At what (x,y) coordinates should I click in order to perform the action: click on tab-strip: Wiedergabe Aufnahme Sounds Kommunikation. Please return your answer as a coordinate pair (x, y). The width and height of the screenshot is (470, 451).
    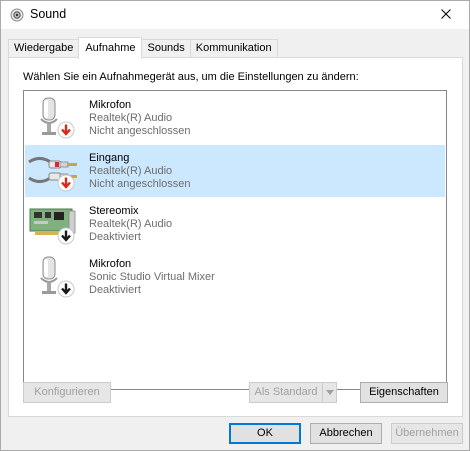
    Looking at the image, I should click on (143, 48).